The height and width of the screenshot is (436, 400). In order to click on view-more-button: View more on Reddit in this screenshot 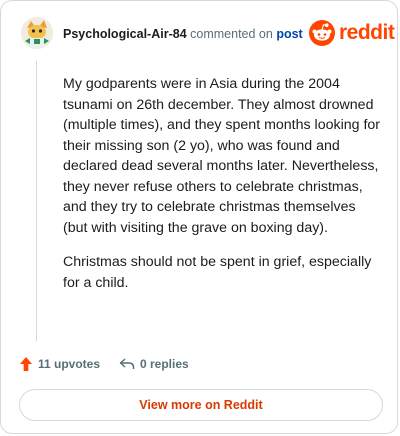, I will do `click(201, 405)`.